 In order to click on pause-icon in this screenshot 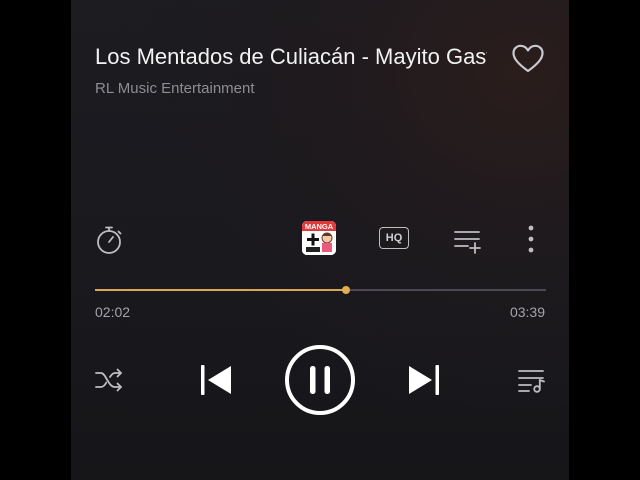, I will do `click(320, 380)`.